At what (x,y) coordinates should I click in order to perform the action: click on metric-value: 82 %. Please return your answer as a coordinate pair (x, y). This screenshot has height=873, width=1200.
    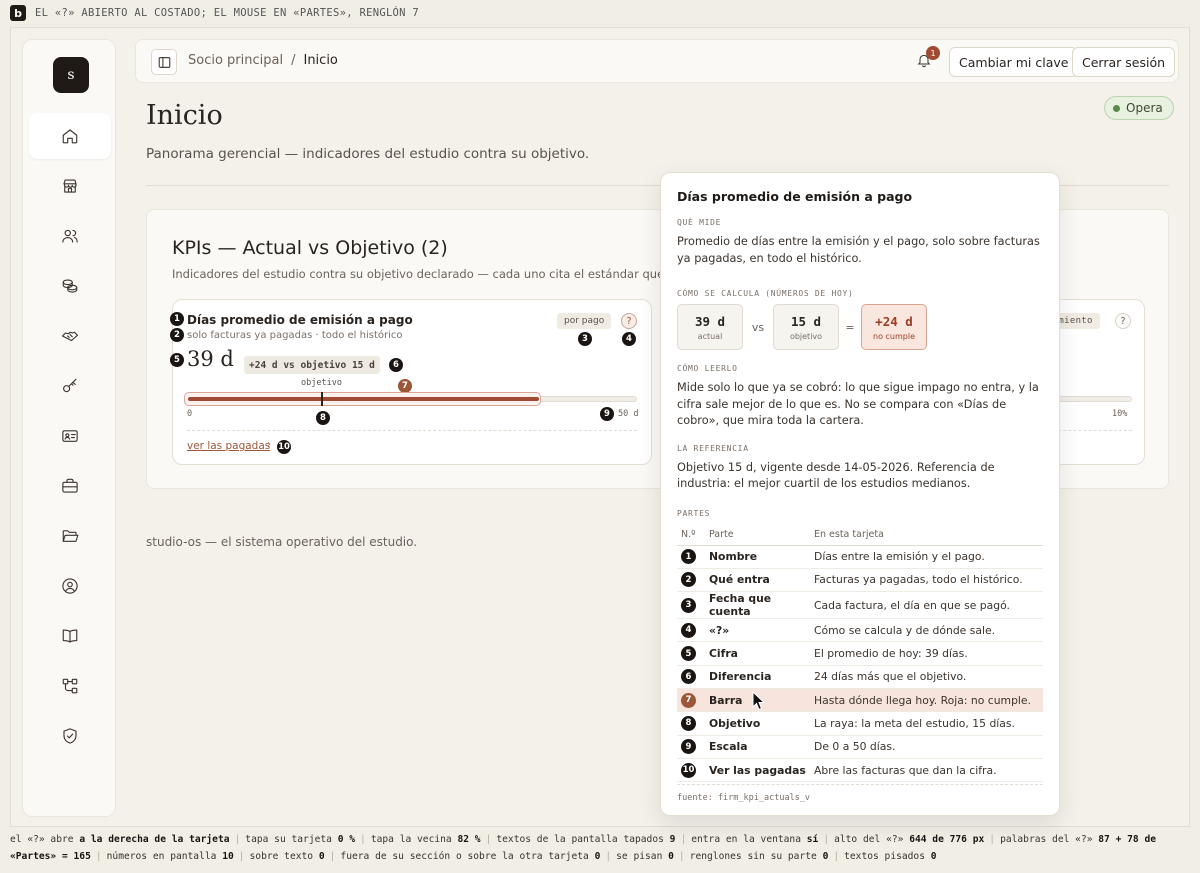
    Looking at the image, I should click on (469, 839).